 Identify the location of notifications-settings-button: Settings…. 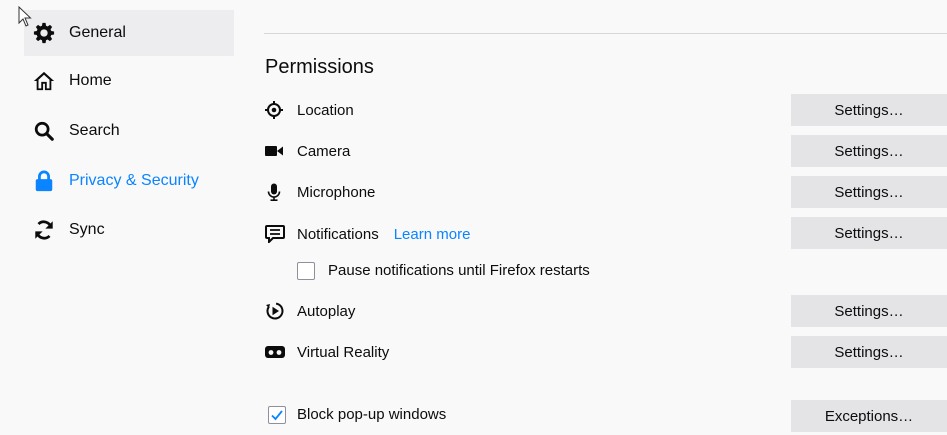
(869, 233).